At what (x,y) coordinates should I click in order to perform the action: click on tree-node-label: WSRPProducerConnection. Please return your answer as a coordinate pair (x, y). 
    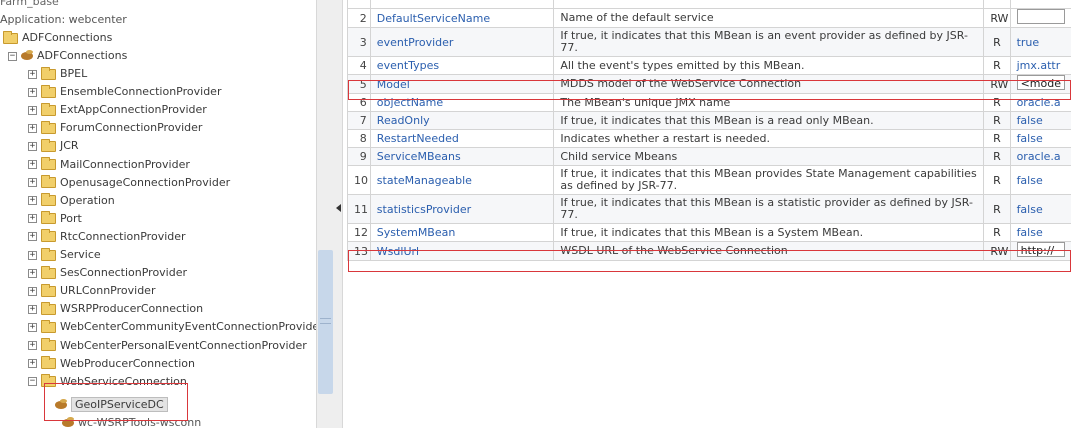
    Looking at the image, I should click on (132, 309).